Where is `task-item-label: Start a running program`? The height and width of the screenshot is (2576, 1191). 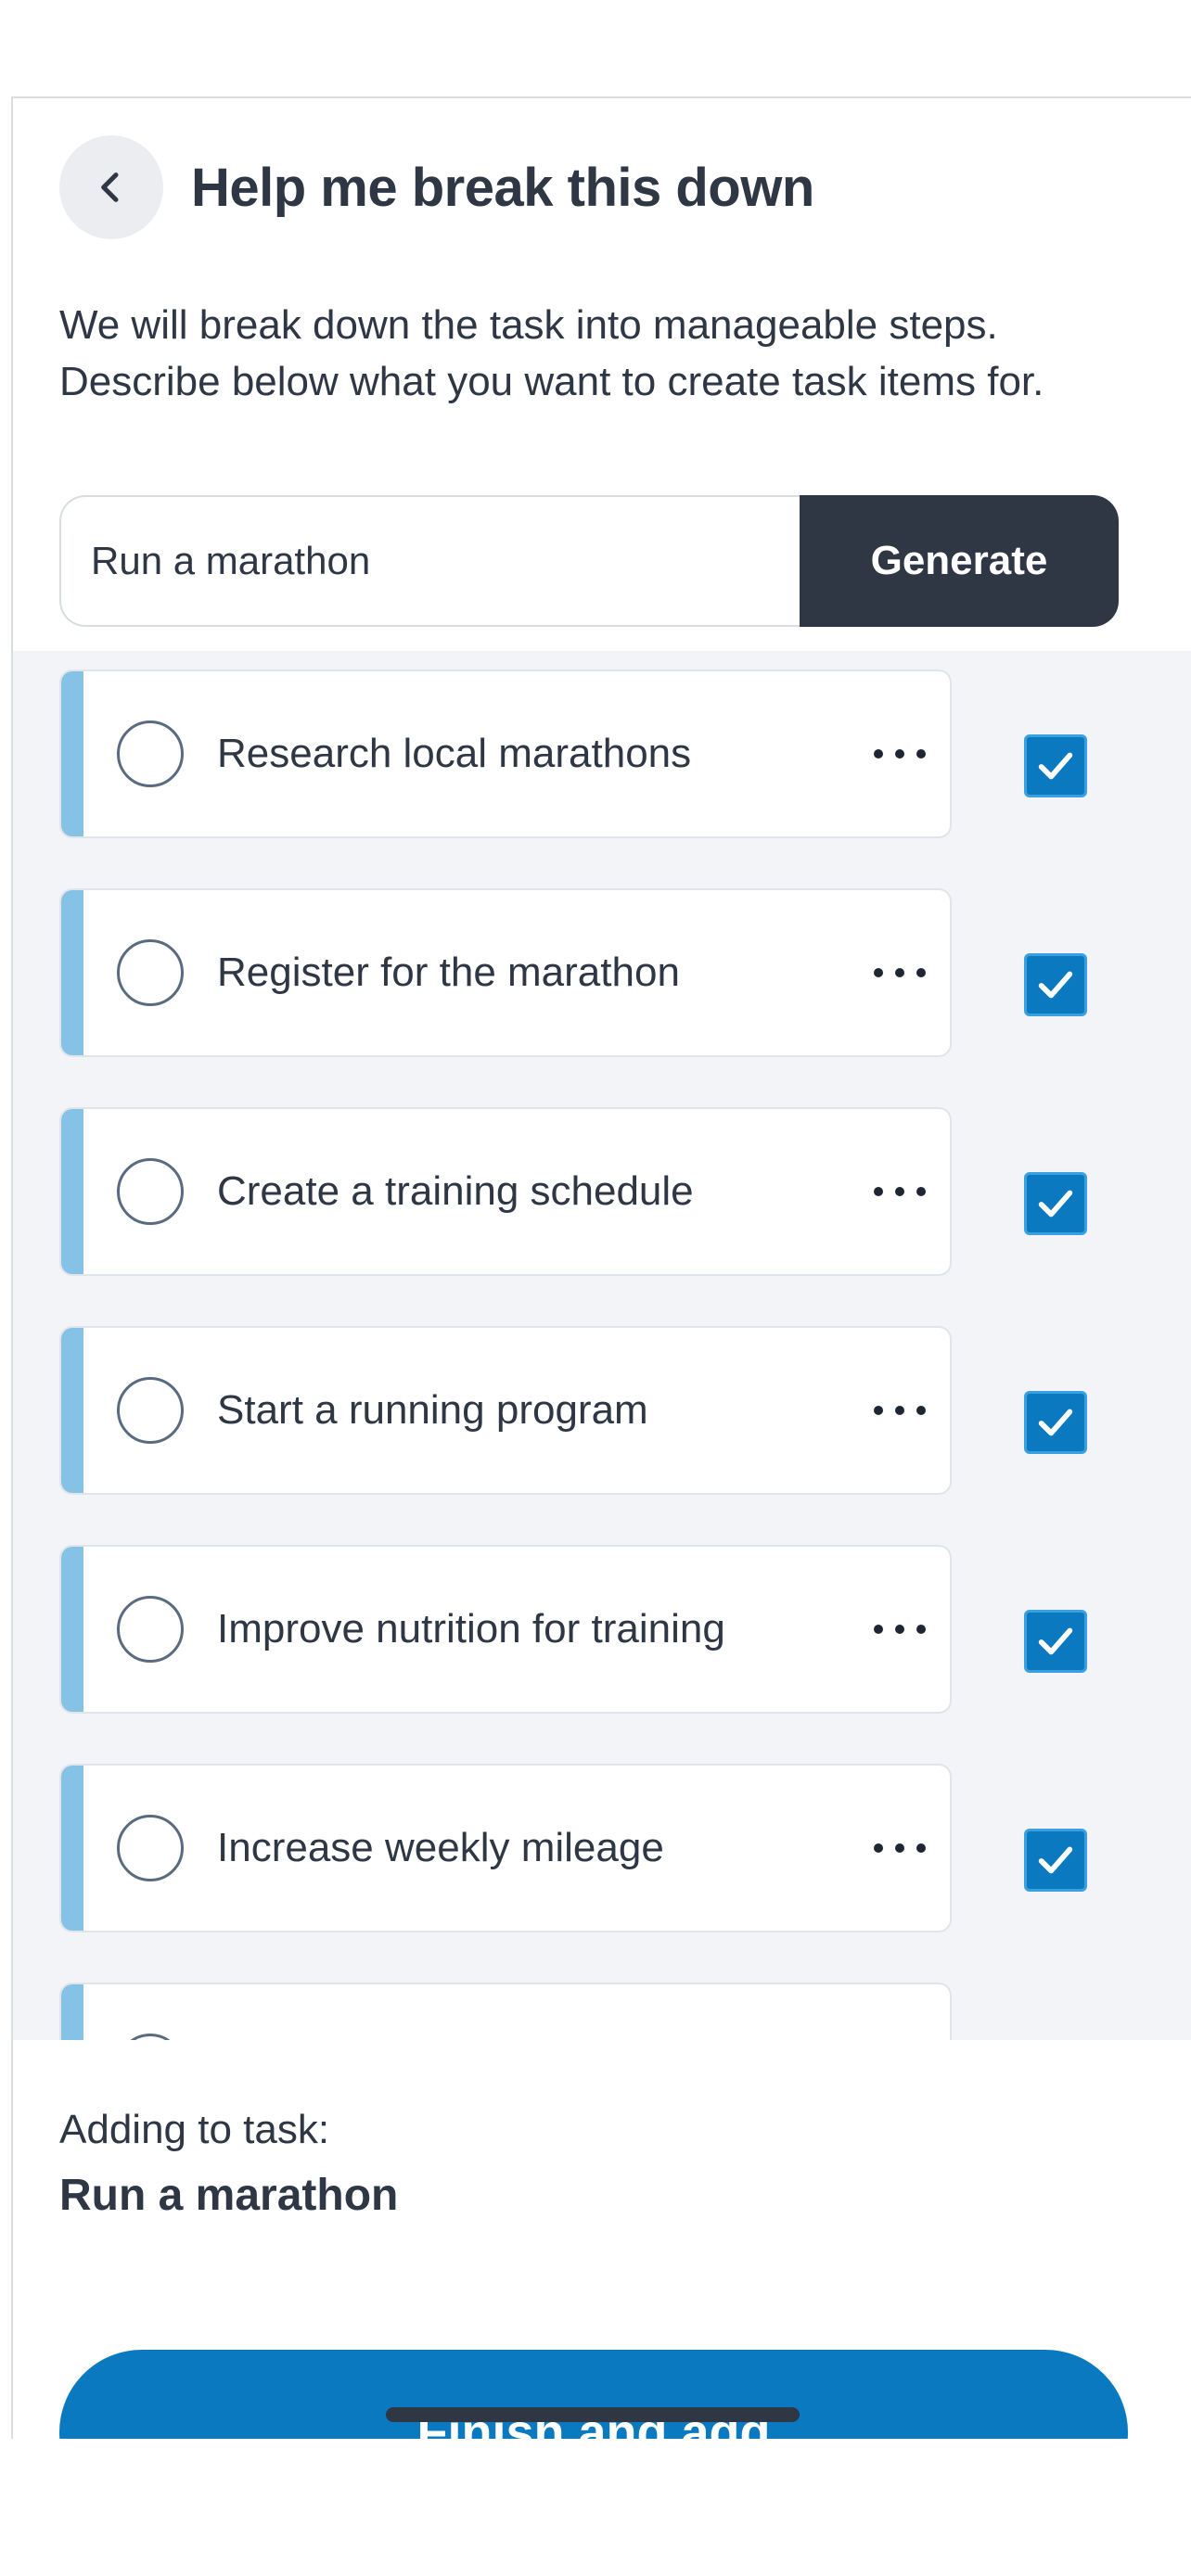 task-item-label: Start a running program is located at coordinates (432, 1410).